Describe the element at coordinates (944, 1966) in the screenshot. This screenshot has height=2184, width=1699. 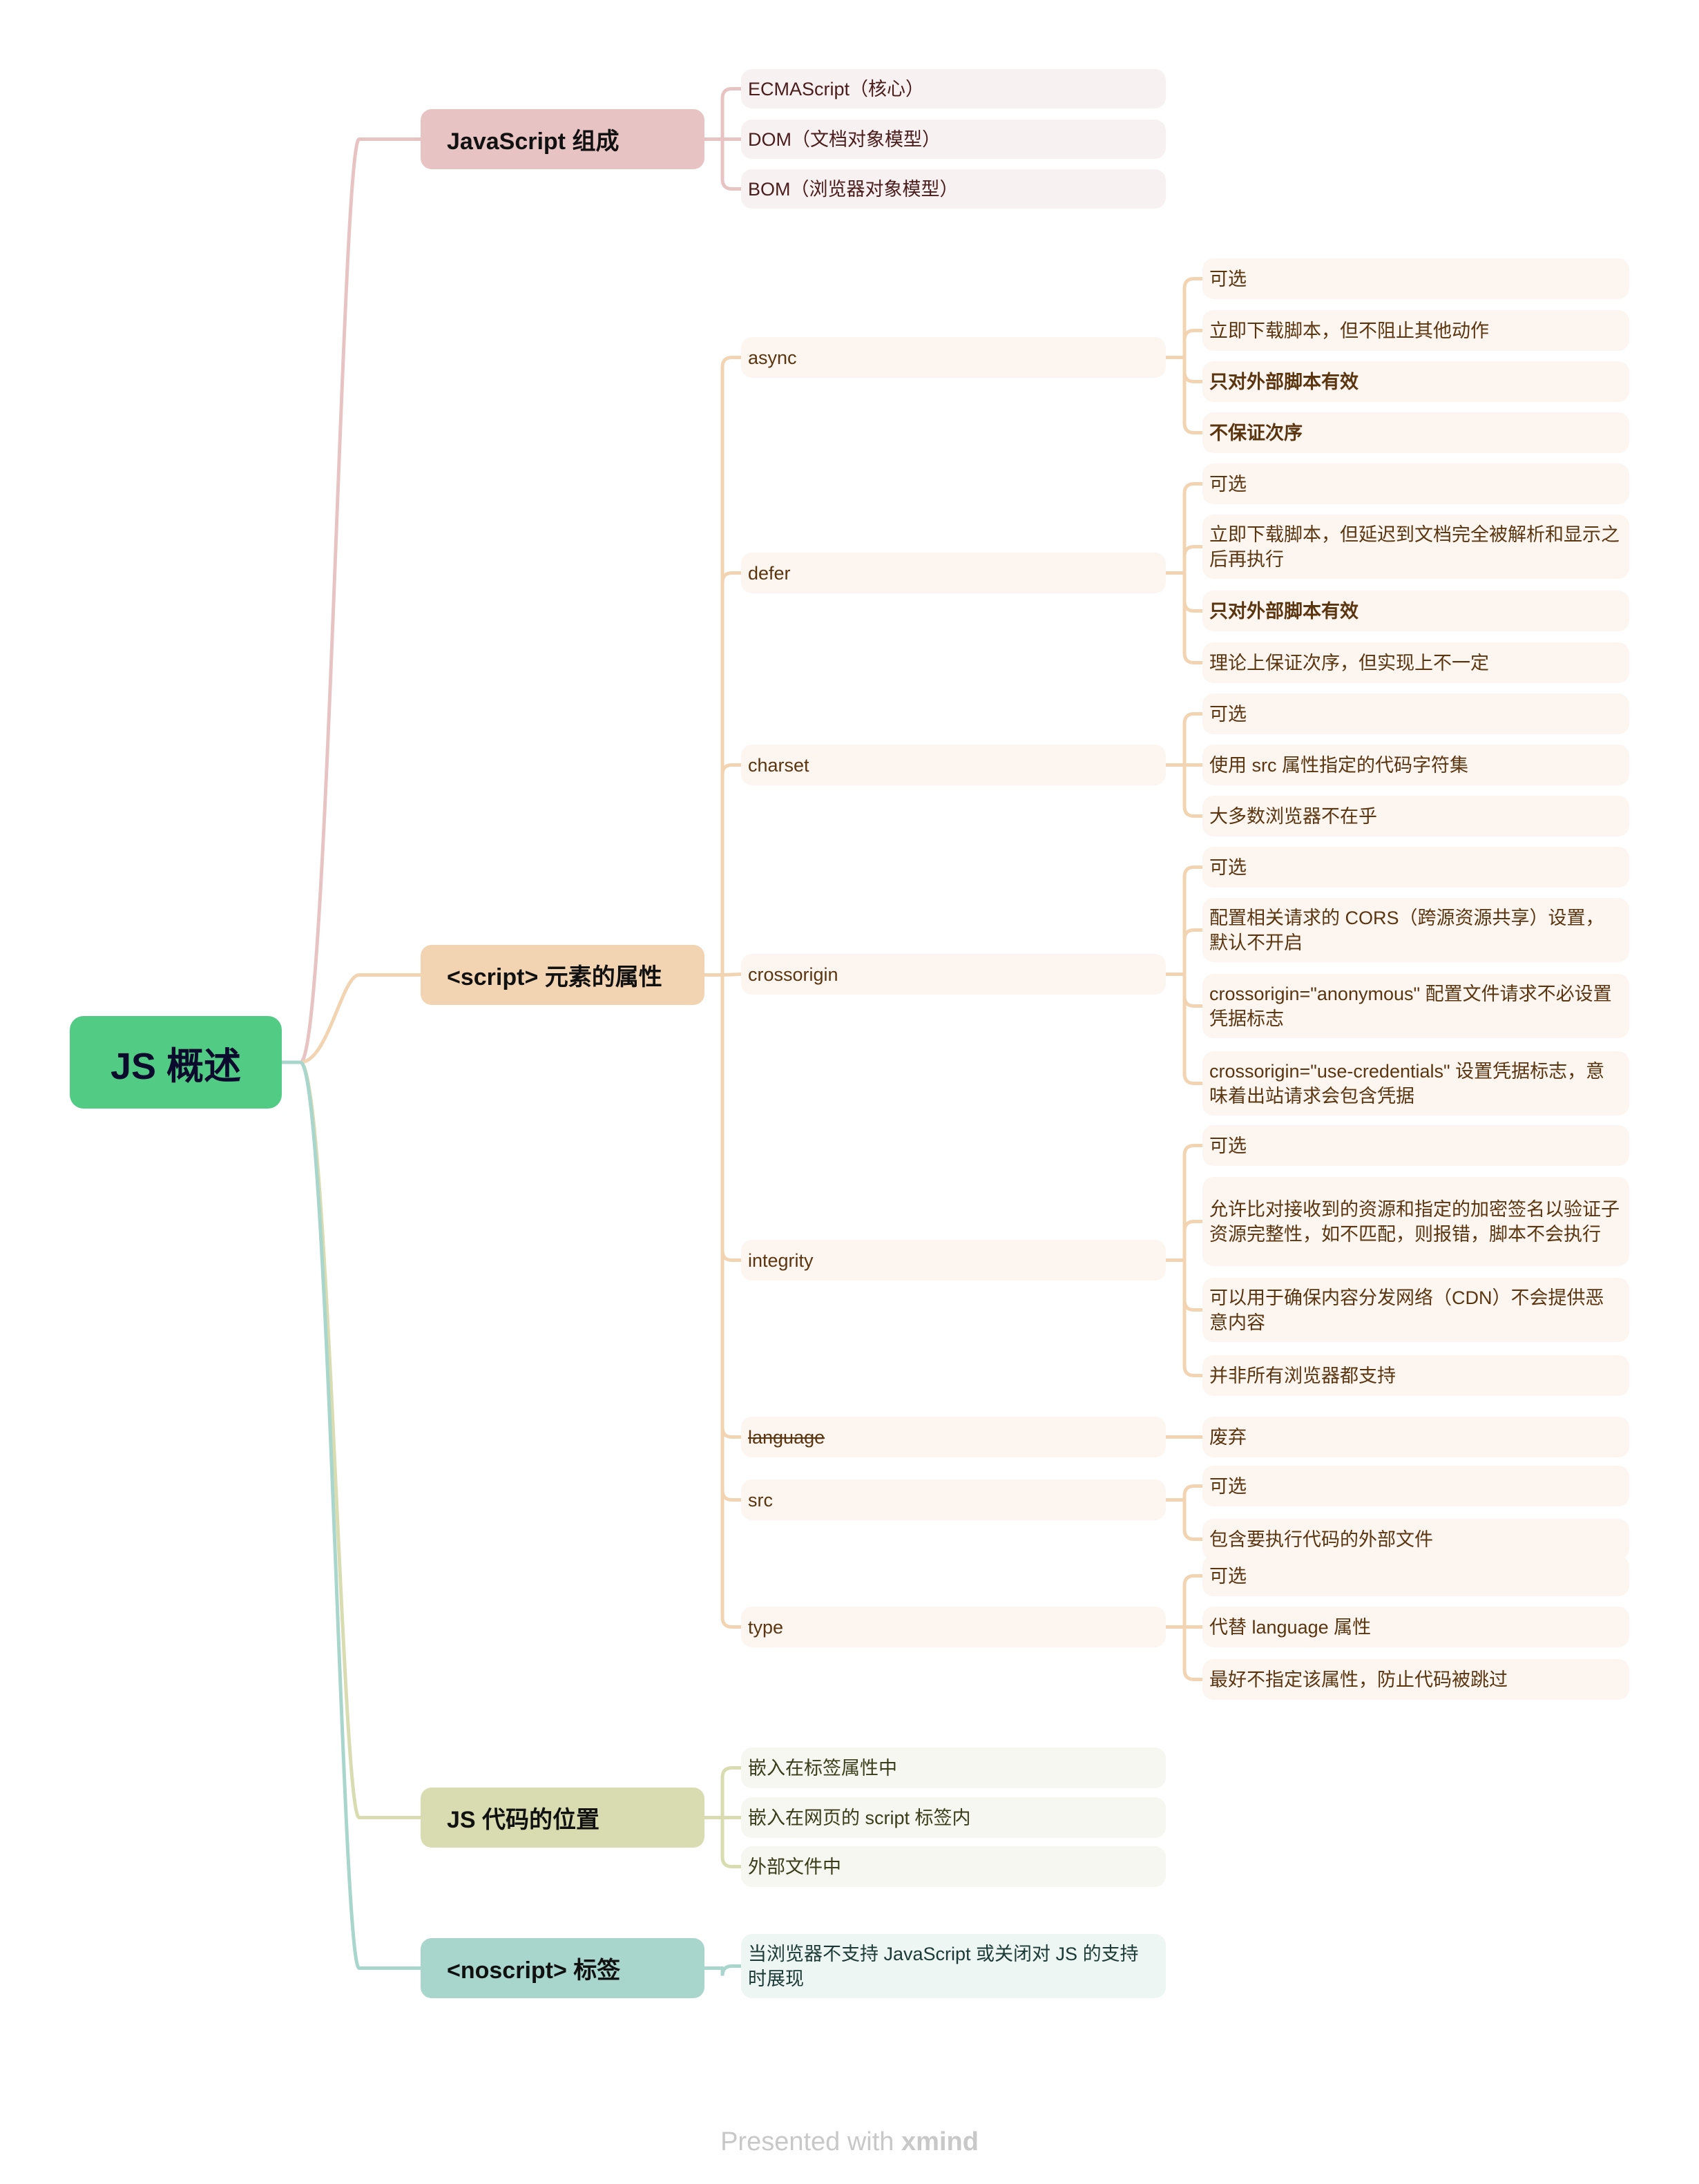
I see `subtopic-label: 当浏览器不支持 JavaScript 或关闭对 JS 的支持时展现` at that location.